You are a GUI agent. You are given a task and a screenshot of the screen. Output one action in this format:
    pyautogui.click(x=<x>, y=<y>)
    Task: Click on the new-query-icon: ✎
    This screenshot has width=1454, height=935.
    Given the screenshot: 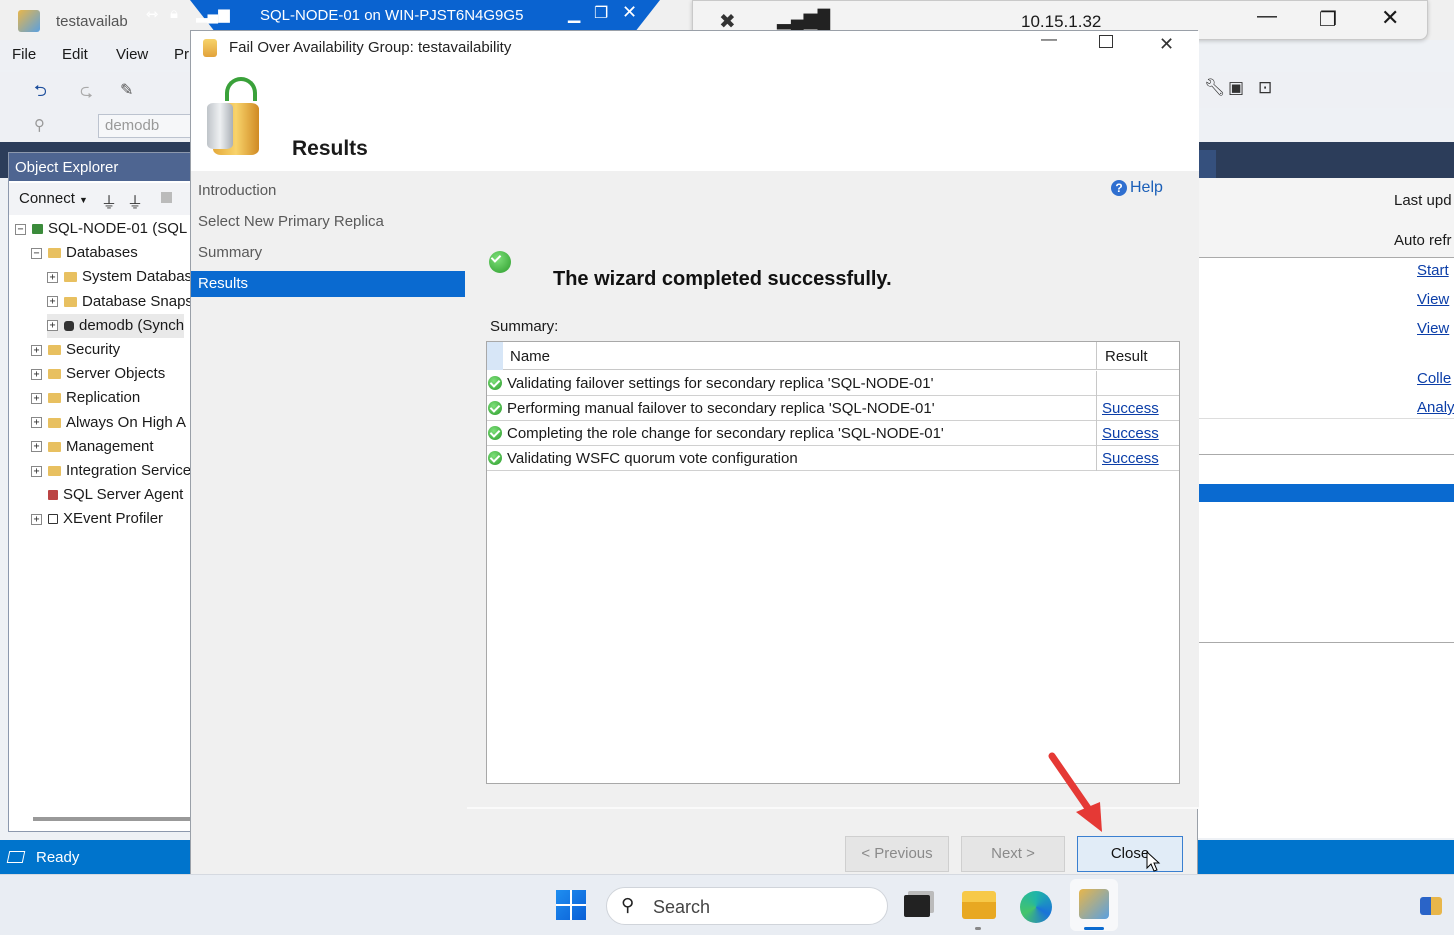 What is the action you would take?
    pyautogui.click(x=126, y=90)
    